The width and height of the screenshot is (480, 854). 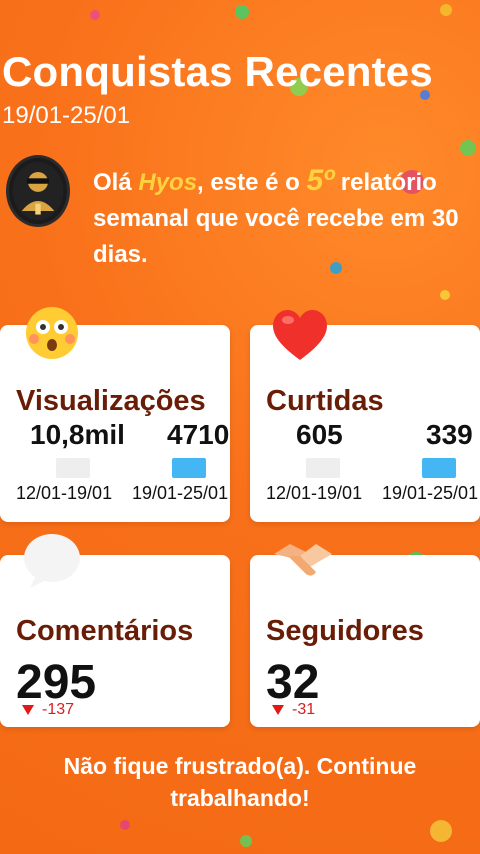 What do you see at coordinates (325, 401) in the screenshot?
I see `likes-title: Curtidas` at bounding box center [325, 401].